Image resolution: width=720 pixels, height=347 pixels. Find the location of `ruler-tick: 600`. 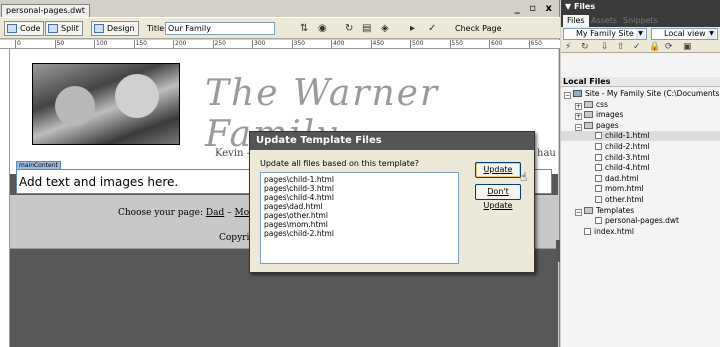

ruler-tick: 600 is located at coordinates (496, 44).